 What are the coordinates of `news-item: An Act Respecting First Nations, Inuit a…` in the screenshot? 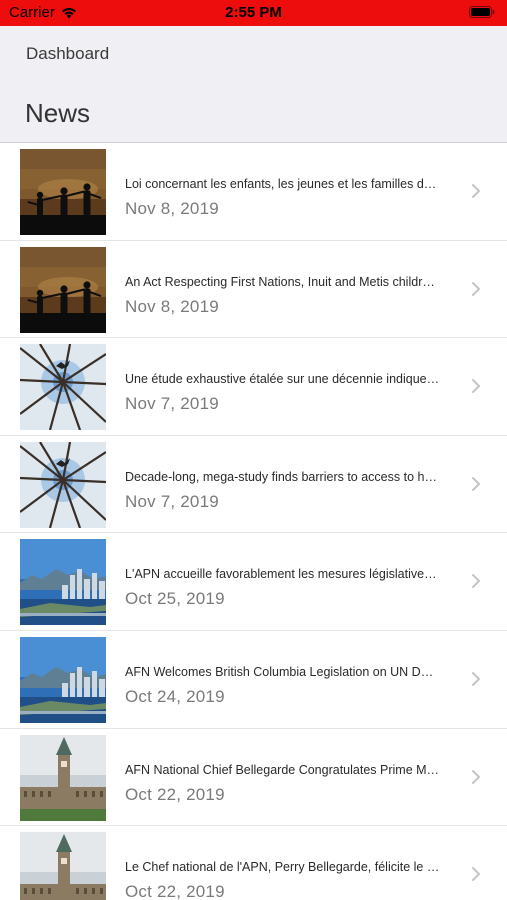 It's located at (253, 290).